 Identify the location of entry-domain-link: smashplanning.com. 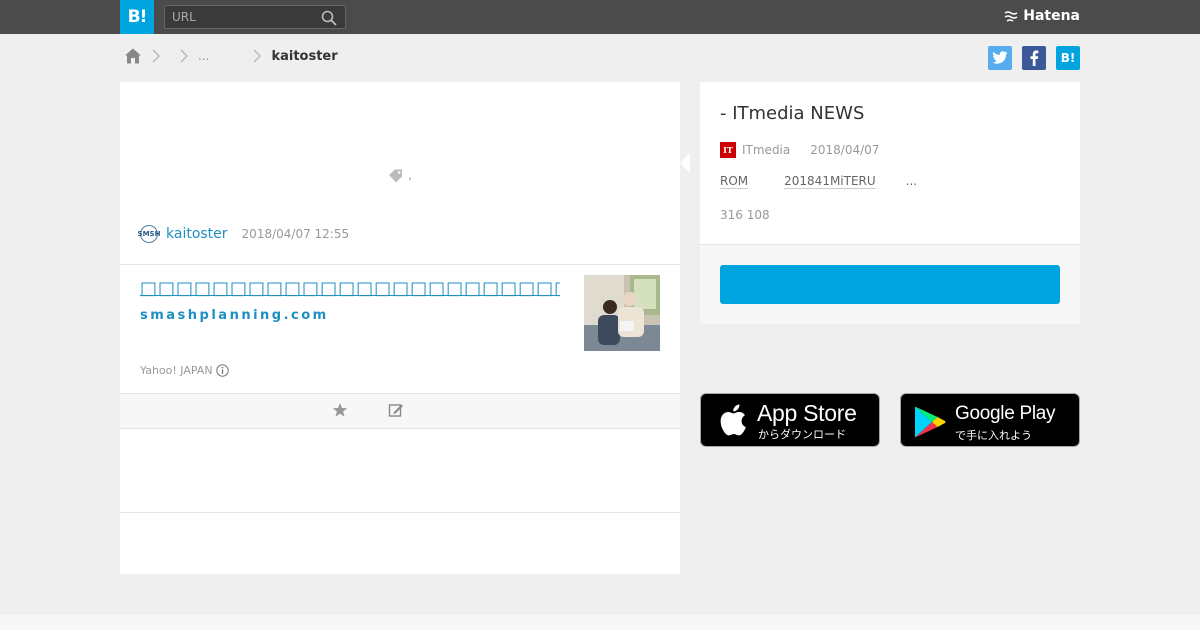
(234, 315).